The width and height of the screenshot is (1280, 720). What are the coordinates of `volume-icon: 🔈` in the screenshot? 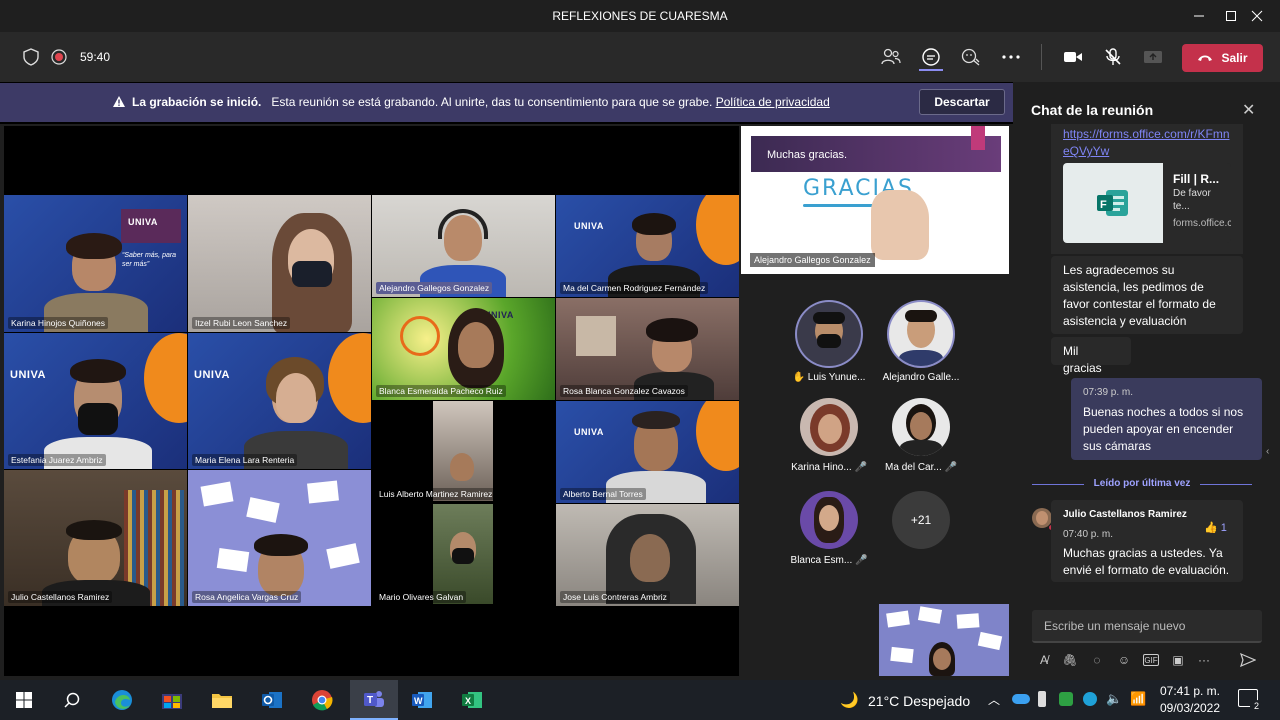 It's located at (1114, 699).